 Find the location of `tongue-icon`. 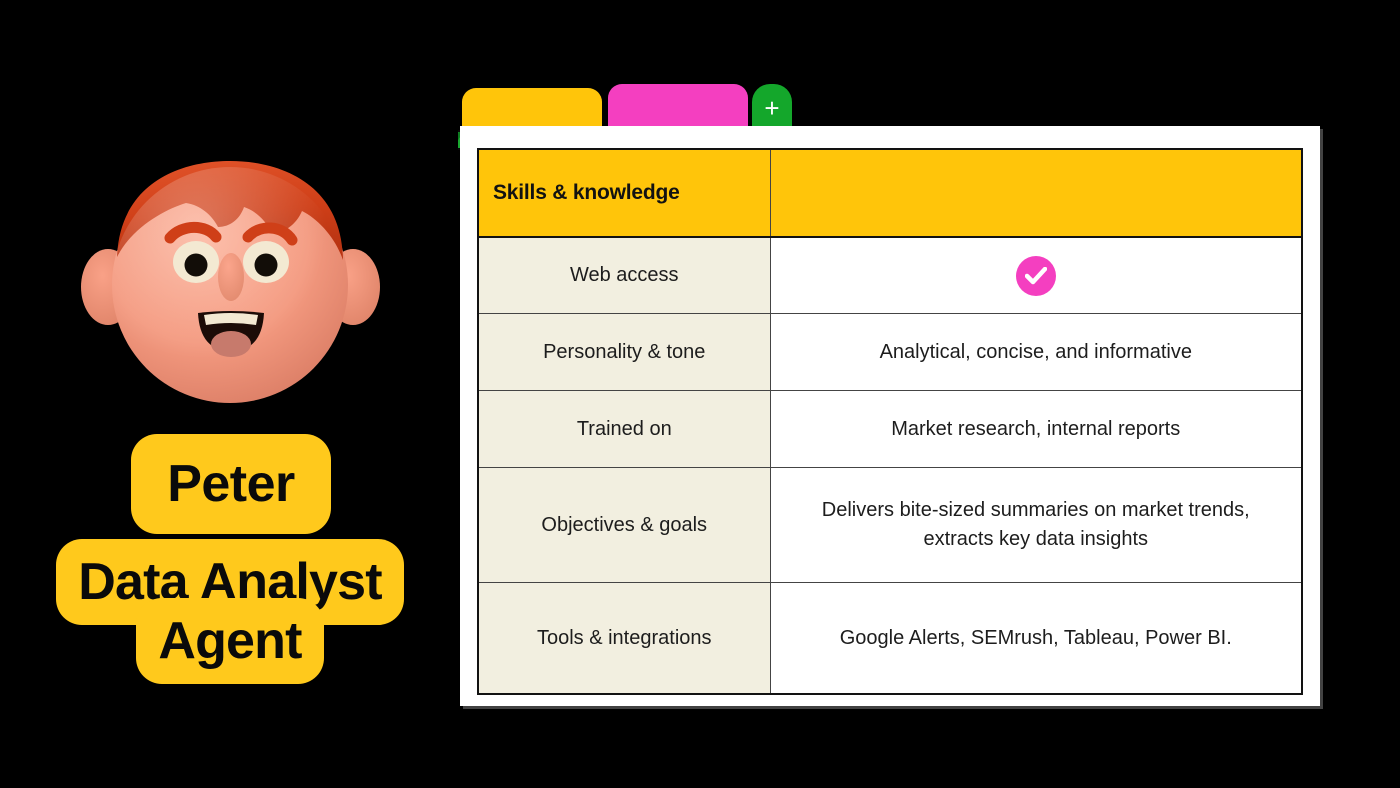

tongue-icon is located at coordinates (231, 344).